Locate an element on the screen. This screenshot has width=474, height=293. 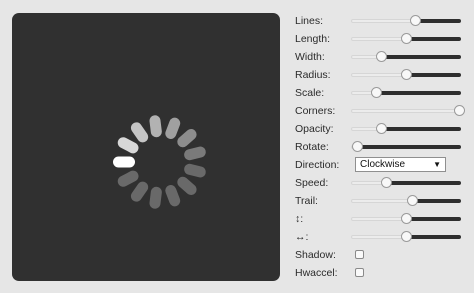
opacity-slider is located at coordinates (406, 129).